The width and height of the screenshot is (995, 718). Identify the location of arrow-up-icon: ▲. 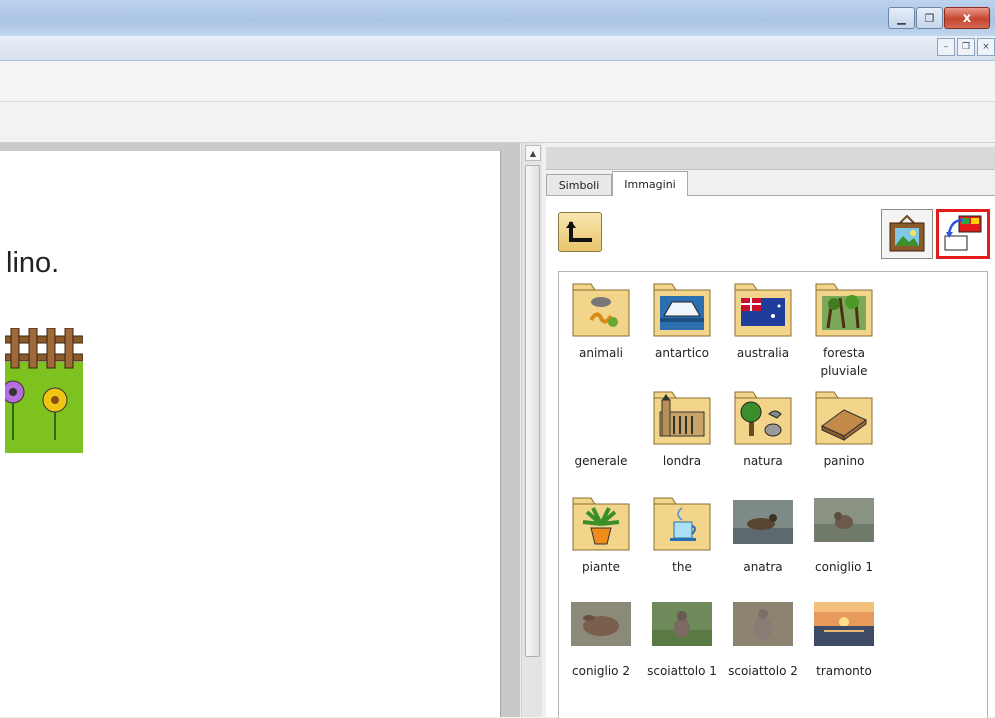
(533, 153).